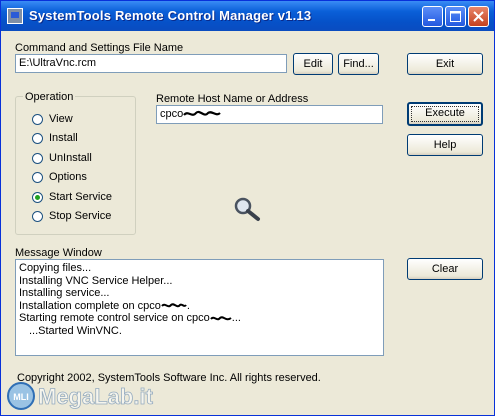 This screenshot has width=495, height=416. I want to click on radio-label: Stop Service, so click(80, 216).